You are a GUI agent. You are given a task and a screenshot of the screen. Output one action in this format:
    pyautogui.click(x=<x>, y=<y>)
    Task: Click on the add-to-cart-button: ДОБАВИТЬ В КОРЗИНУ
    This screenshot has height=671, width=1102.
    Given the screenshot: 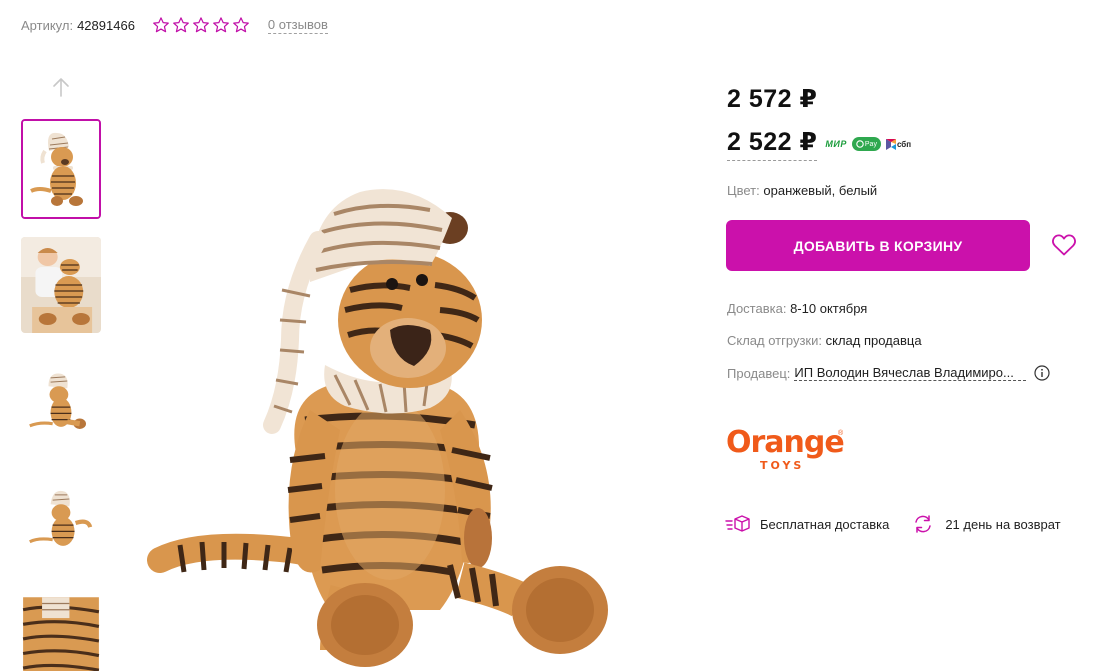 What is the action you would take?
    pyautogui.click(x=878, y=245)
    